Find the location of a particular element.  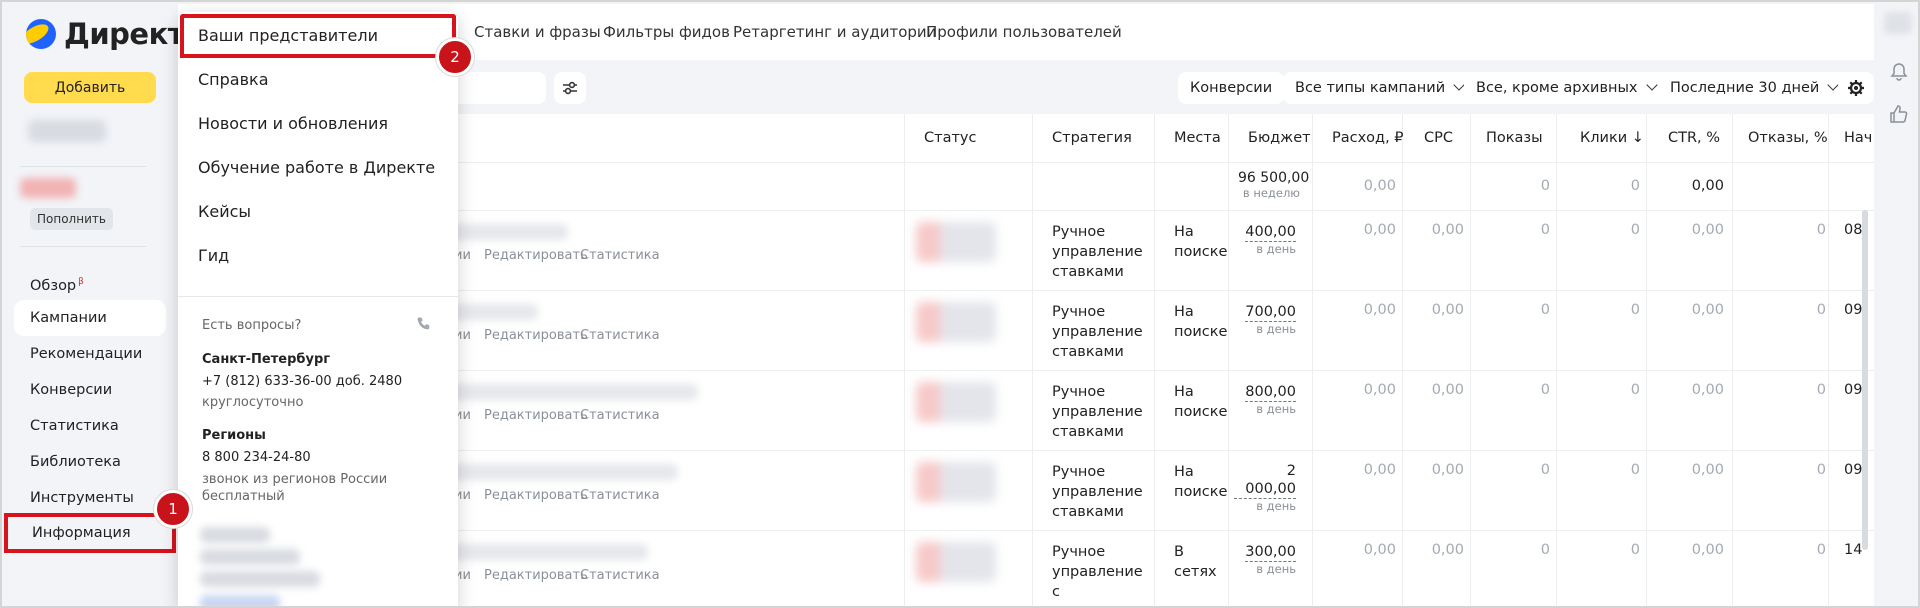

menu-item-news: Новости и обновления is located at coordinates (293, 123).